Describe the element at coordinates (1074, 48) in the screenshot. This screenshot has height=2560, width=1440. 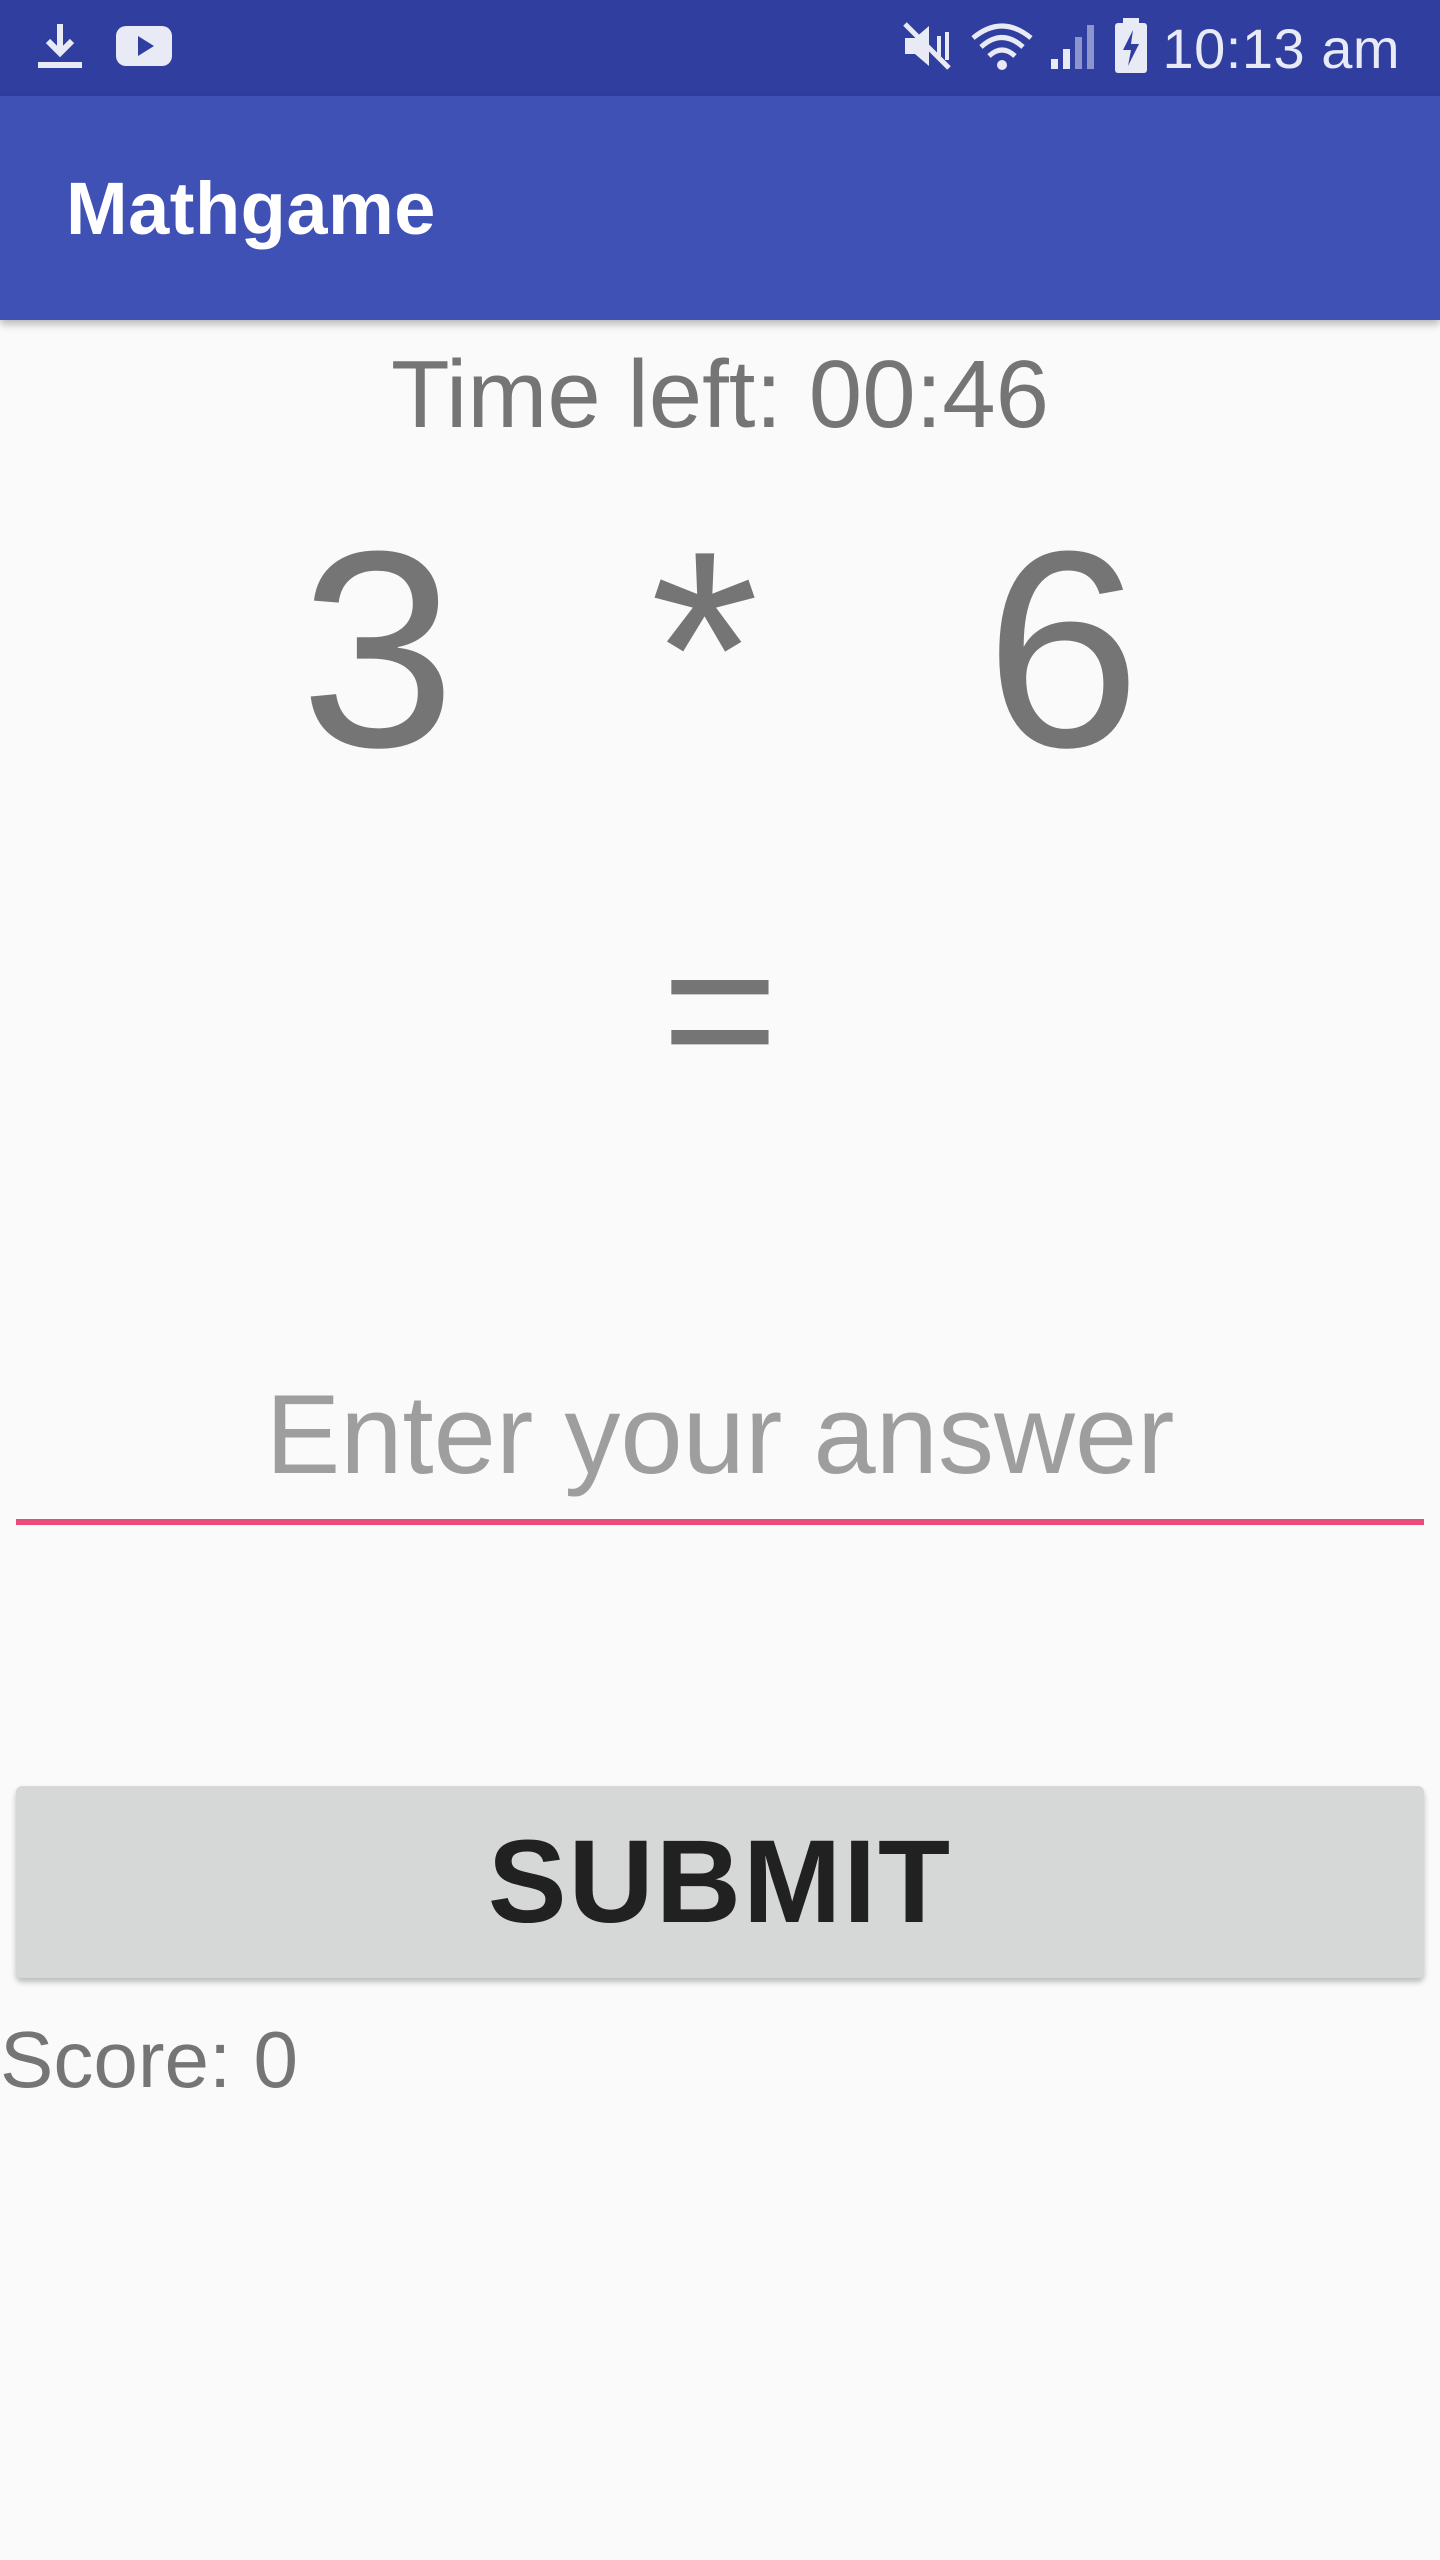
I see `signal-icon` at that location.